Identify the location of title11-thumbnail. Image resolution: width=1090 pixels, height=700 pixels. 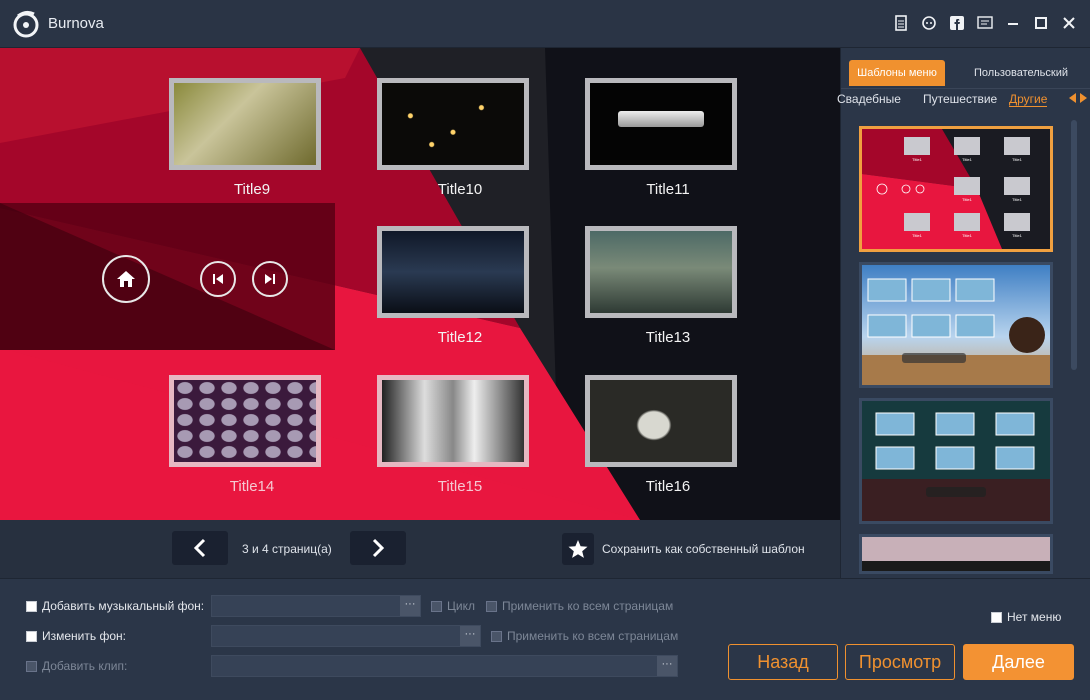
(661, 124).